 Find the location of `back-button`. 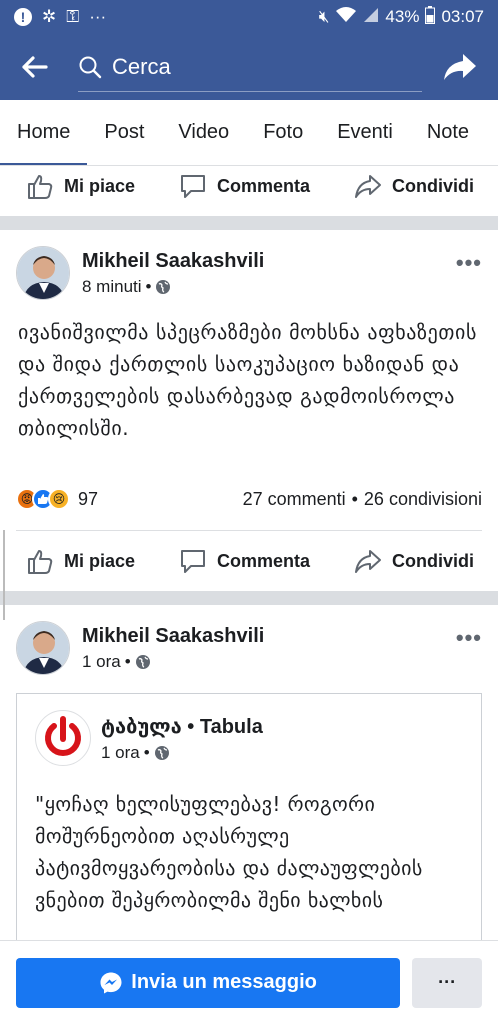

back-button is located at coordinates (35, 67).